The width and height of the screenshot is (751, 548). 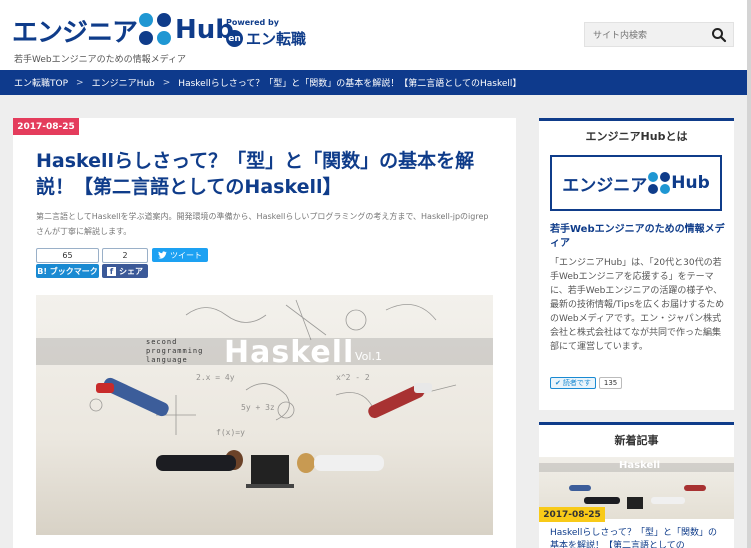 I want to click on hatena-follow: ✔ 読者です 135, so click(x=586, y=383).